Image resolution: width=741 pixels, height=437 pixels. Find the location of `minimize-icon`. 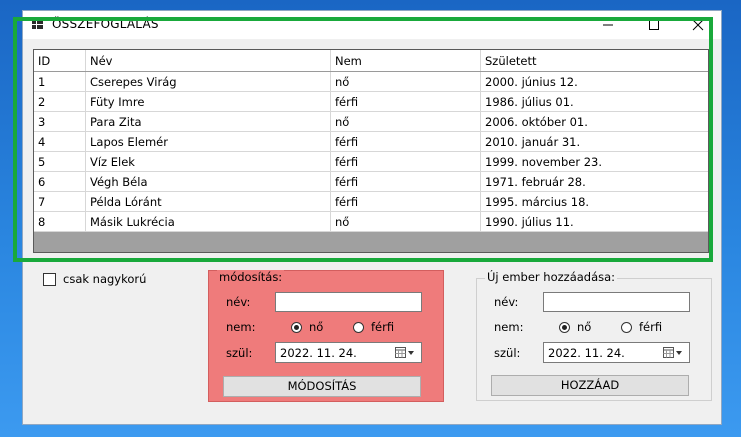

minimize-icon is located at coordinates (608, 25).